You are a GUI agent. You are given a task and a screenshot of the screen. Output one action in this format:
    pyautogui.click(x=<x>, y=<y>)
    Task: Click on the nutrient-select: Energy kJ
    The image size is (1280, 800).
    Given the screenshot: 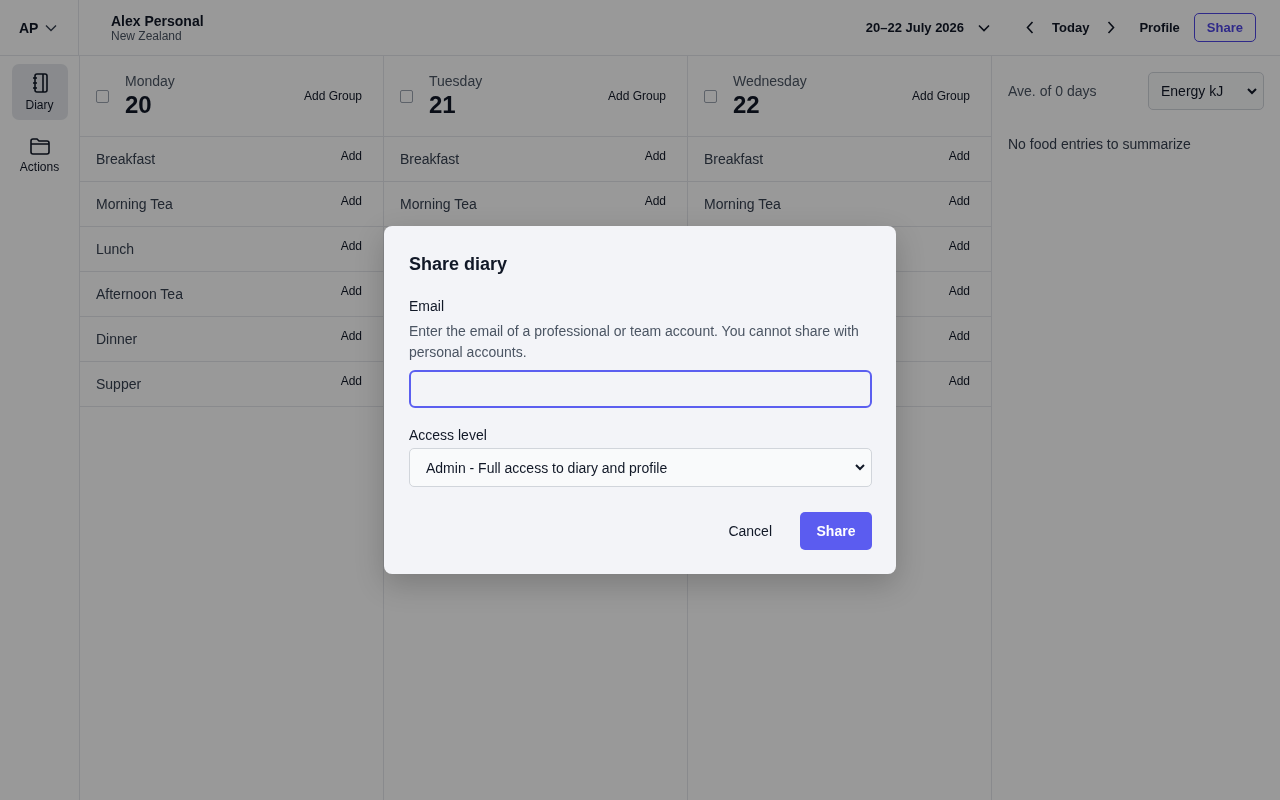 What is the action you would take?
    pyautogui.click(x=1206, y=91)
    